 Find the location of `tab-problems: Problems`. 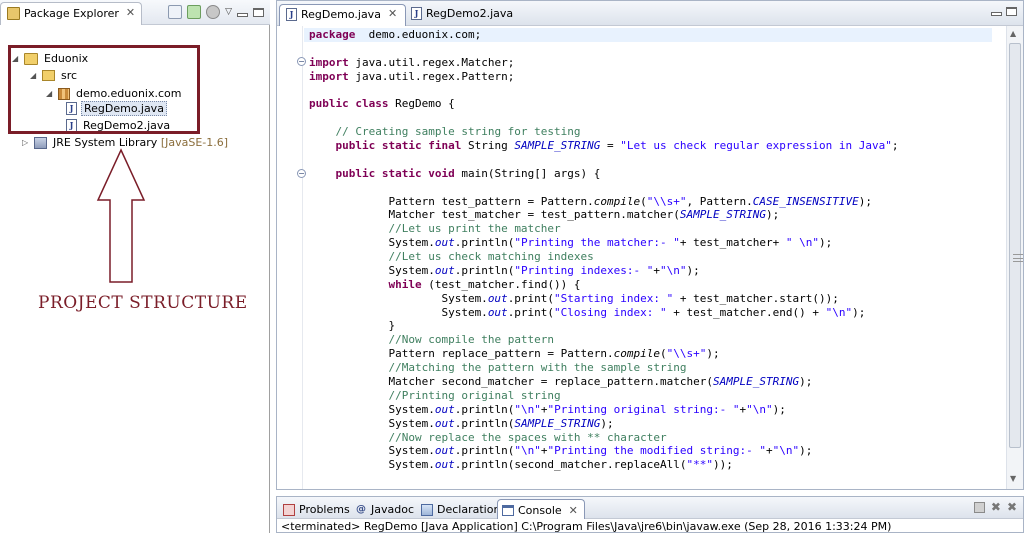

tab-problems: Problems is located at coordinates (317, 509).